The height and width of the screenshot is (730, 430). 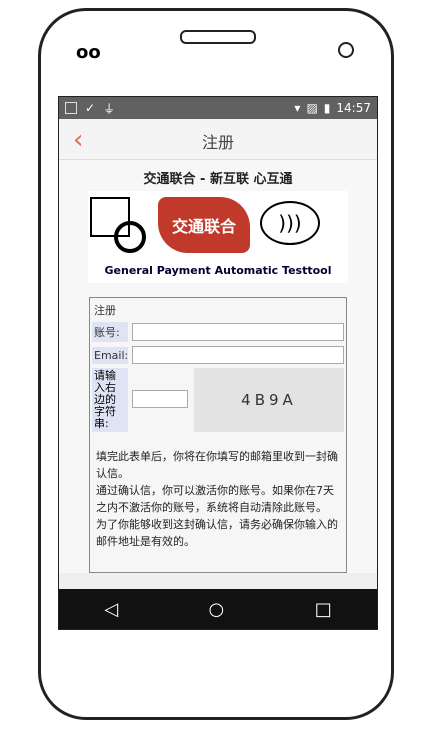 What do you see at coordinates (88, 52) in the screenshot?
I see `sensor-dots: oo` at bounding box center [88, 52].